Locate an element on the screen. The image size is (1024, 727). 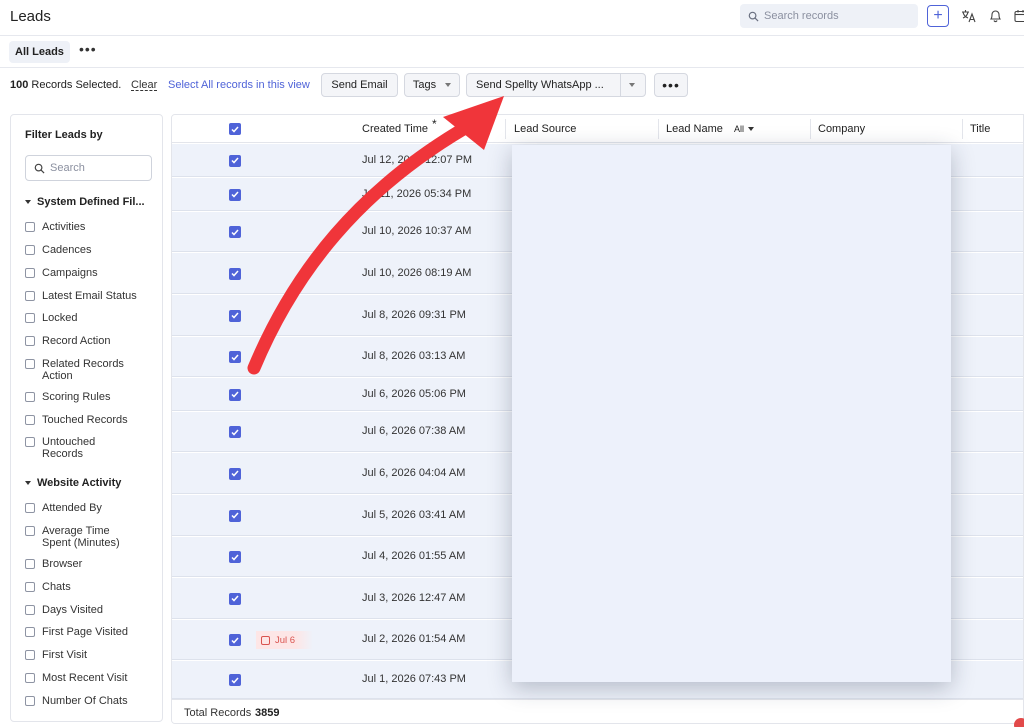
selected-count: 100 is located at coordinates (19, 85).